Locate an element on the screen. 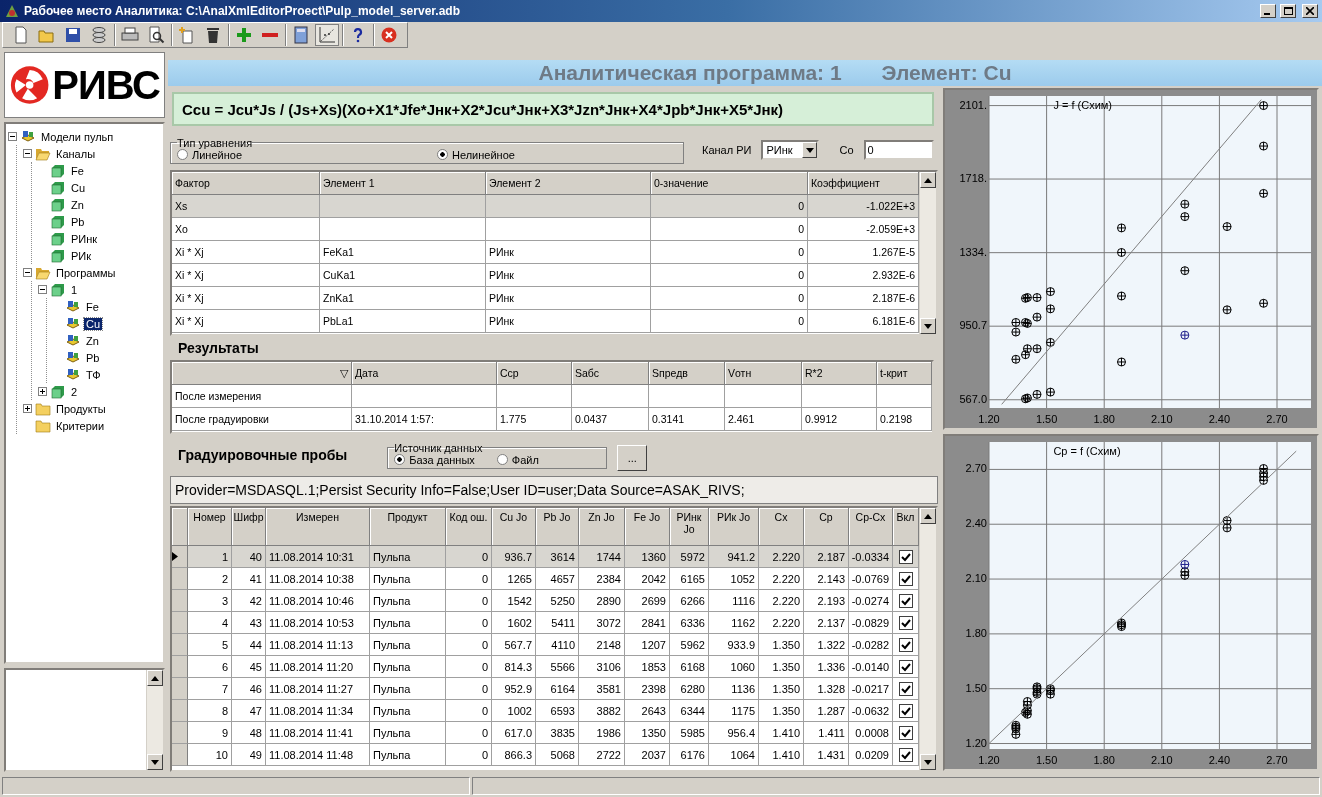  table-cell: 2.461 is located at coordinates (763, 419).